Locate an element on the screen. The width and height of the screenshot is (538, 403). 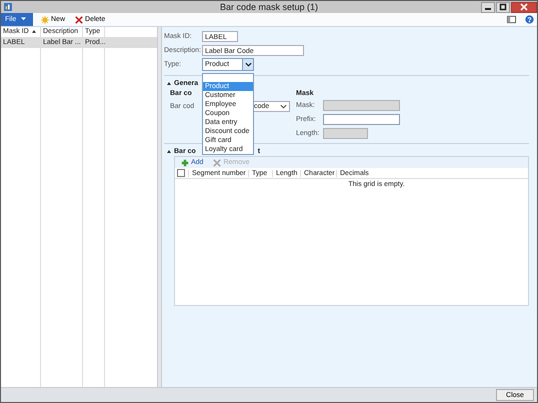
window-icon is located at coordinates (511, 19).